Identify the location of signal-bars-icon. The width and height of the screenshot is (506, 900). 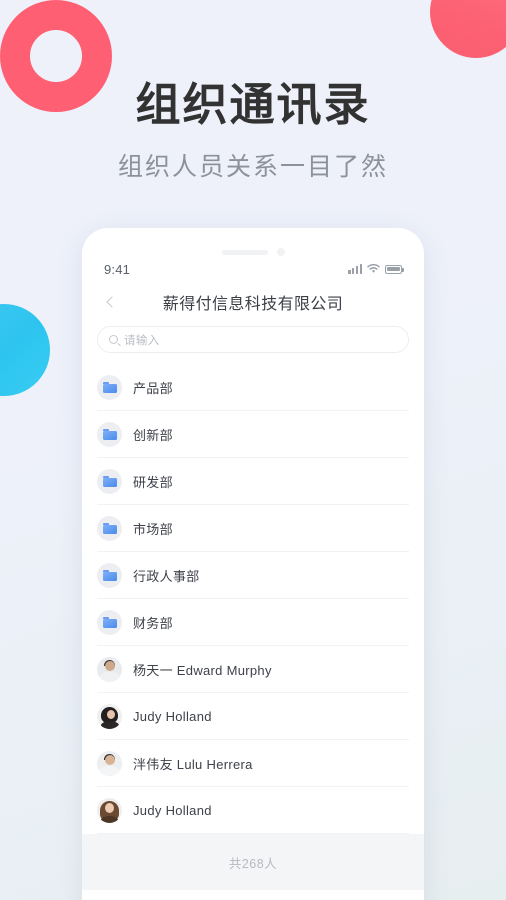
(355, 269).